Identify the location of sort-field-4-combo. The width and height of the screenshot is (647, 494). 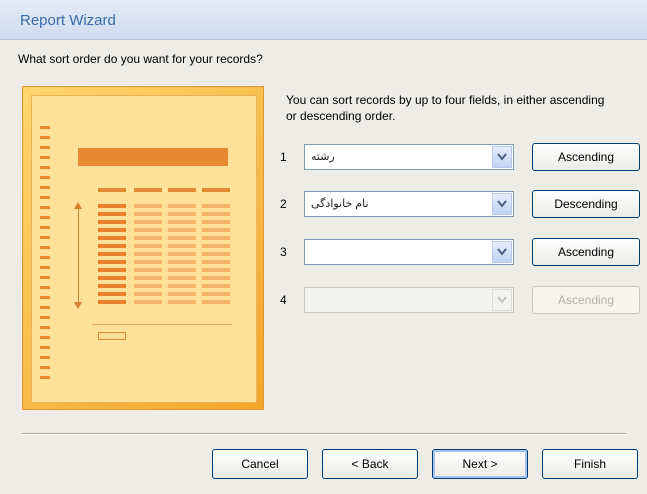
(409, 300).